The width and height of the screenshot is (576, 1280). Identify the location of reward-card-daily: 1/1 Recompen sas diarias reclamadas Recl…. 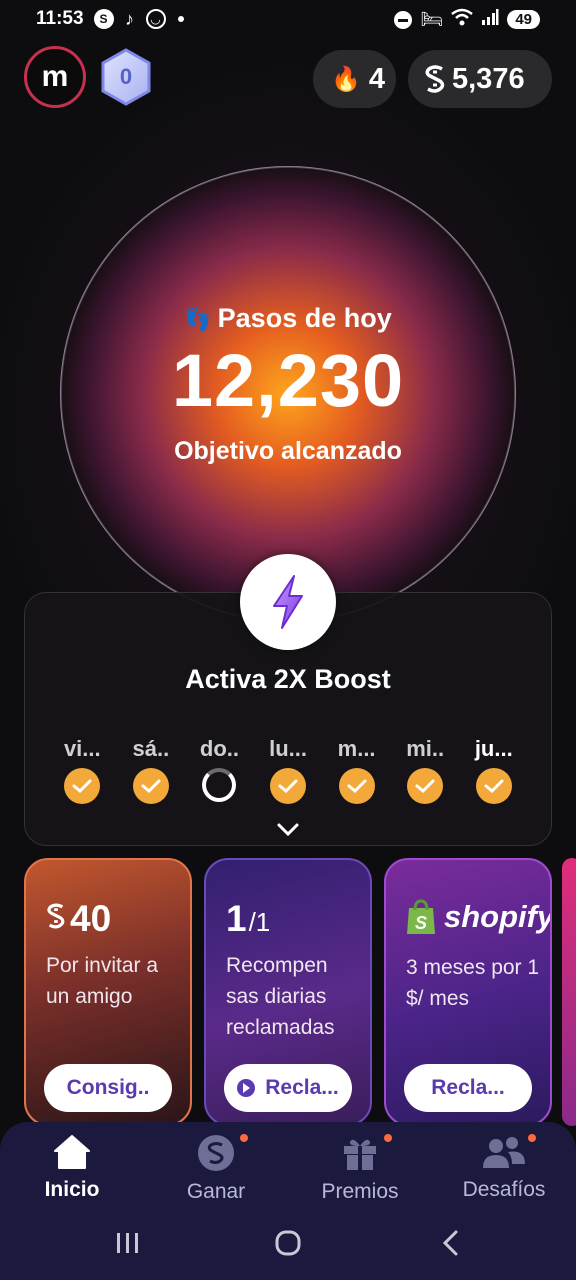
(288, 992).